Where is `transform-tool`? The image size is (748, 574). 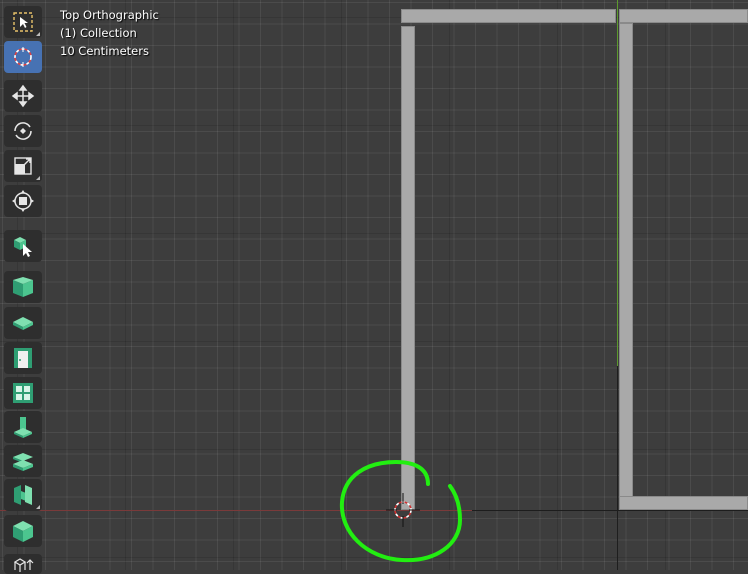
transform-tool is located at coordinates (23, 201).